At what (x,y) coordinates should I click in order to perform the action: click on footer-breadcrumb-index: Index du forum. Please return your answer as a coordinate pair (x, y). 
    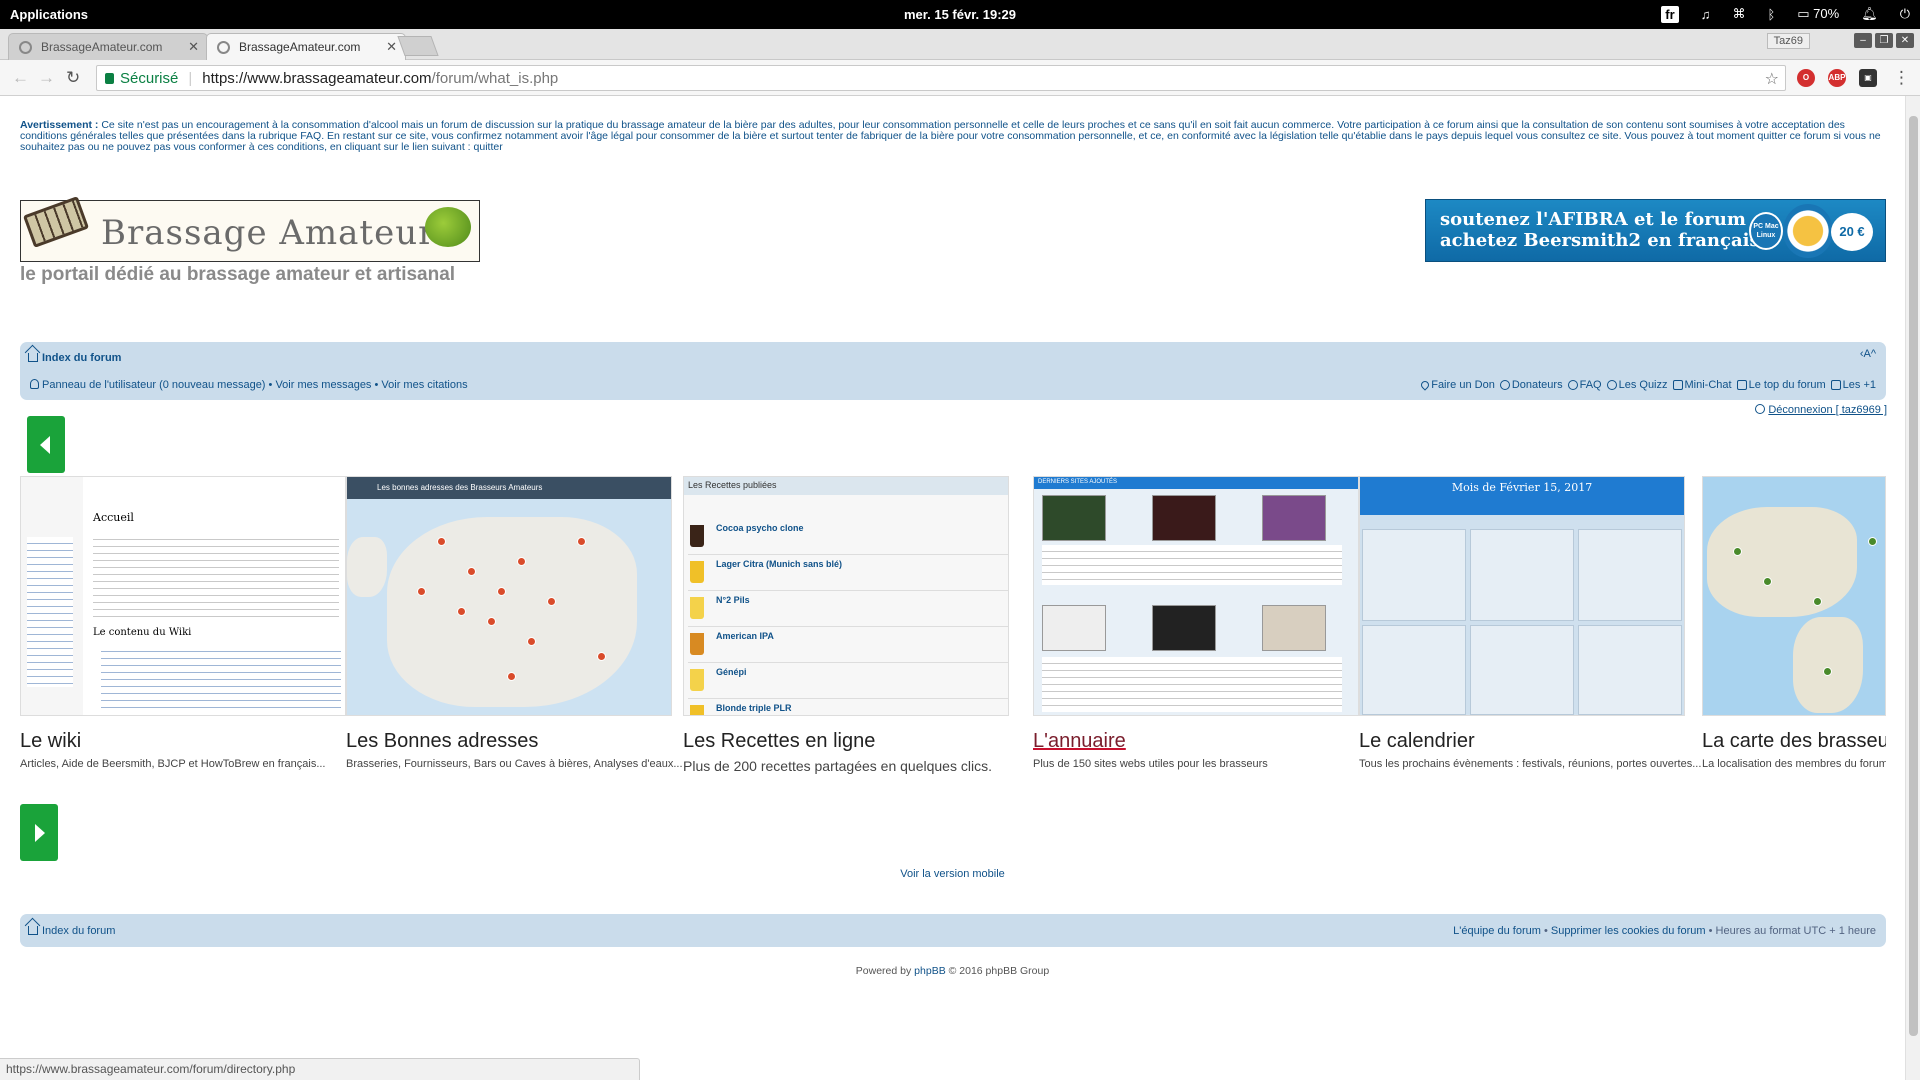
    Looking at the image, I should click on (71, 931).